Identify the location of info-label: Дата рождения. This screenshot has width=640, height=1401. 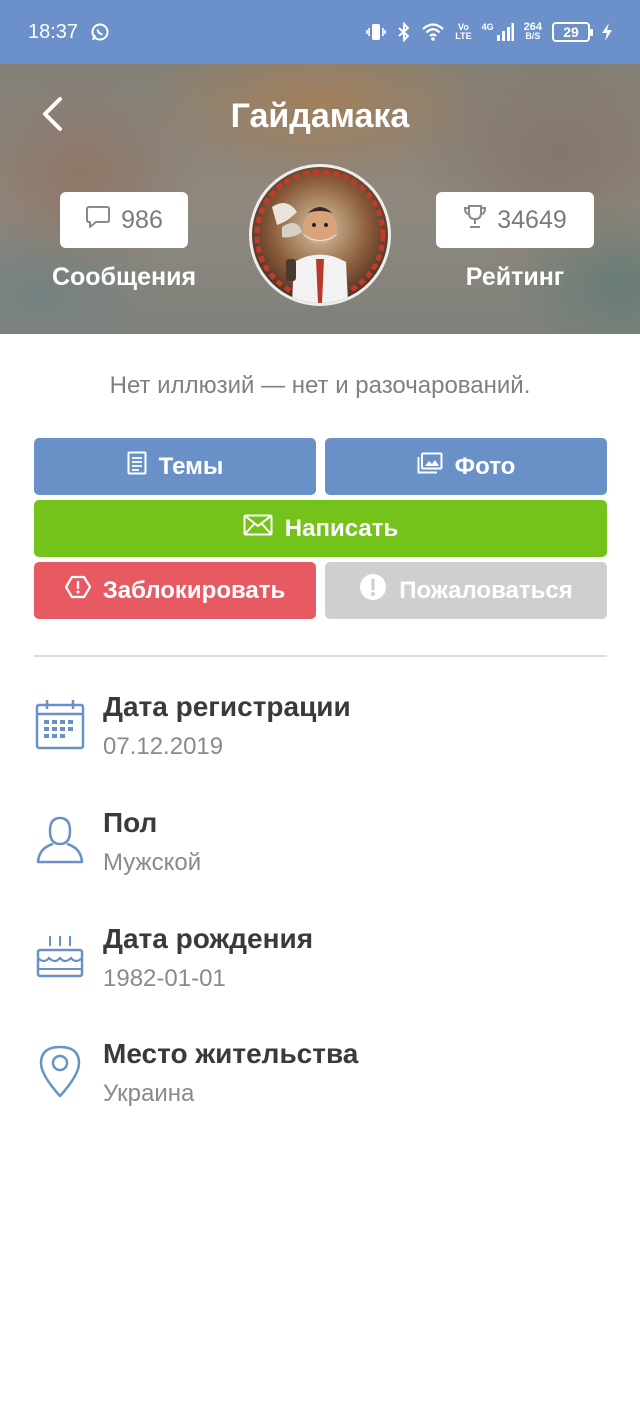
(208, 938).